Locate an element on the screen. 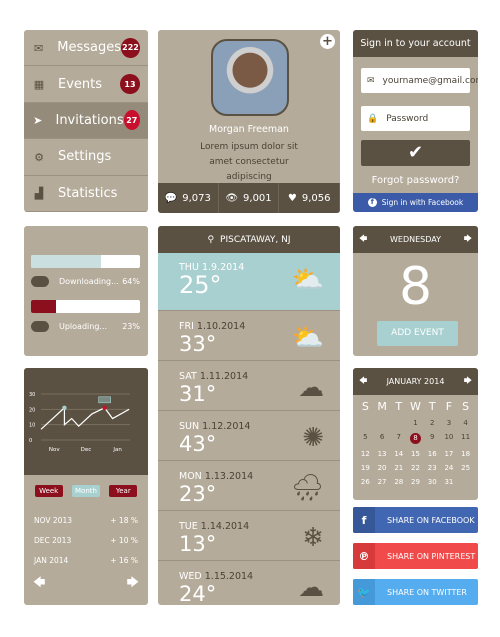 Image resolution: width=500 pixels, height=637 pixels. calendar-day: 14 is located at coordinates (398, 454).